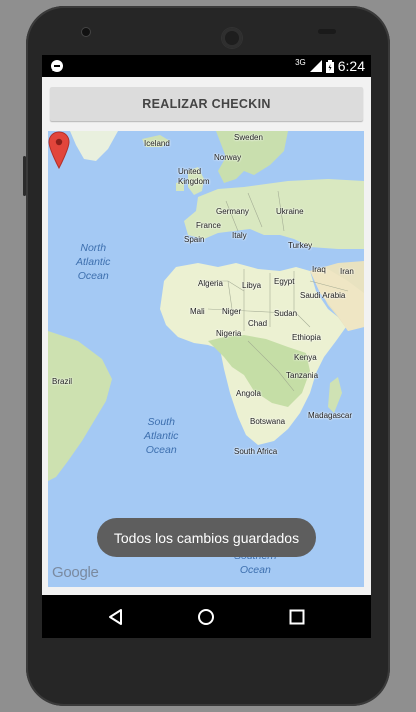 This screenshot has height=712, width=416. Describe the element at coordinates (302, 375) in the screenshot. I see `map-label-tanzania: Tanzania` at that location.